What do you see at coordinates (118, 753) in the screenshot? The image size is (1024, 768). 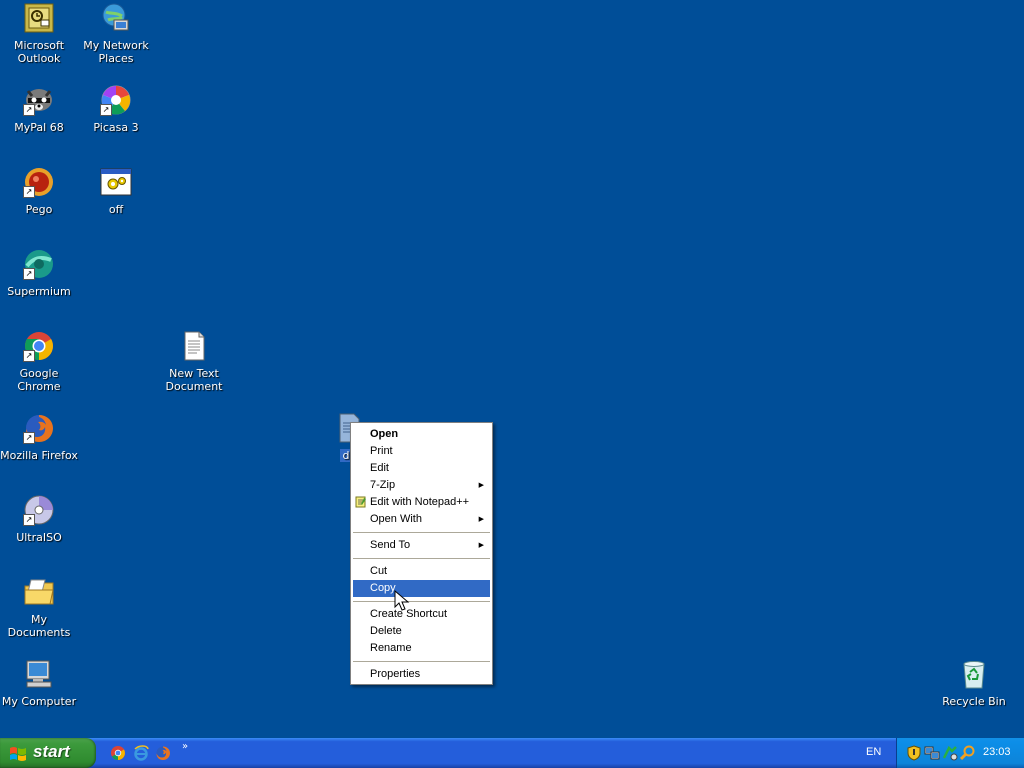 I see `chrome-icon` at bounding box center [118, 753].